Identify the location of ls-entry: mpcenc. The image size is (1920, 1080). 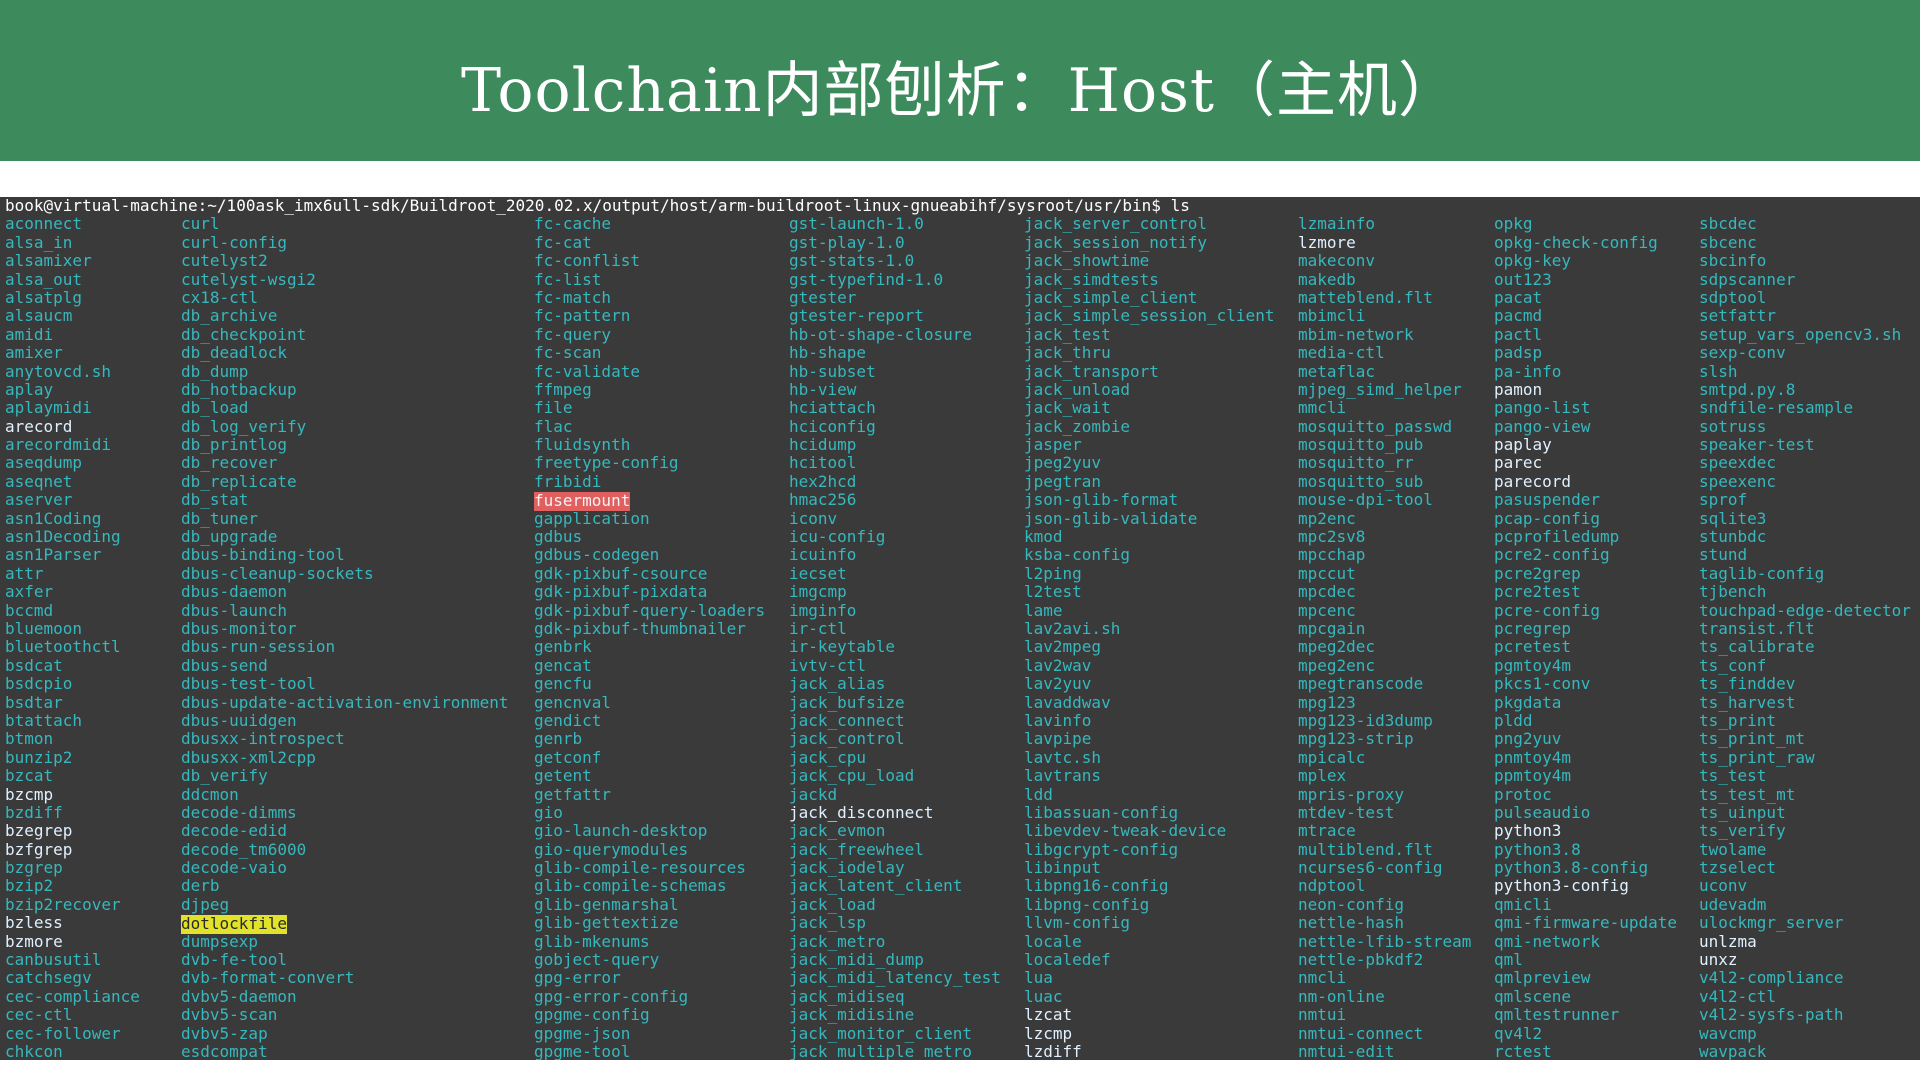
(1327, 610).